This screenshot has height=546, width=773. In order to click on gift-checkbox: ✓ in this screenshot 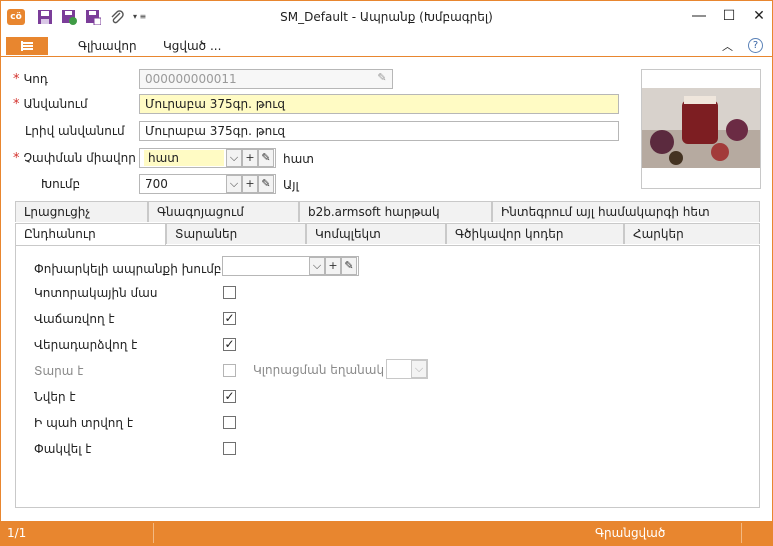, I will do `click(229, 396)`.